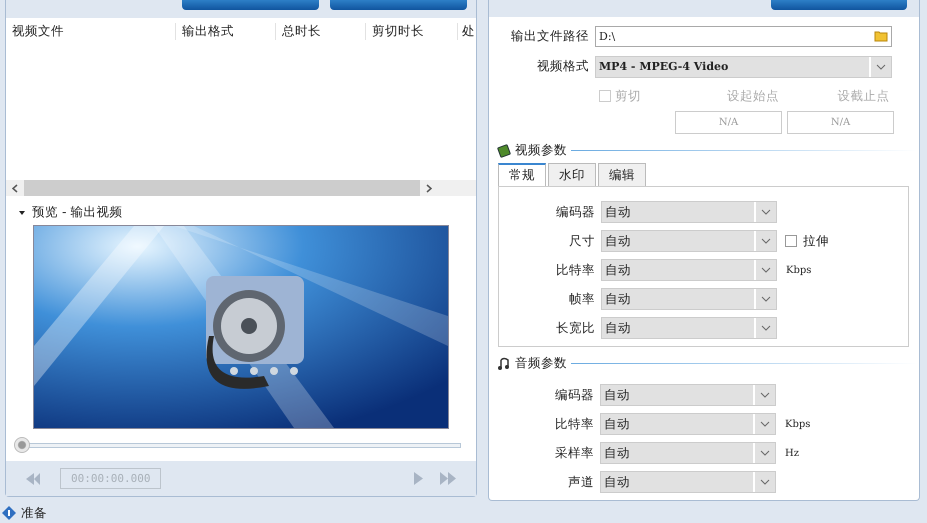  Describe the element at coordinates (743, 36) in the screenshot. I see `path-field: D:\` at that location.